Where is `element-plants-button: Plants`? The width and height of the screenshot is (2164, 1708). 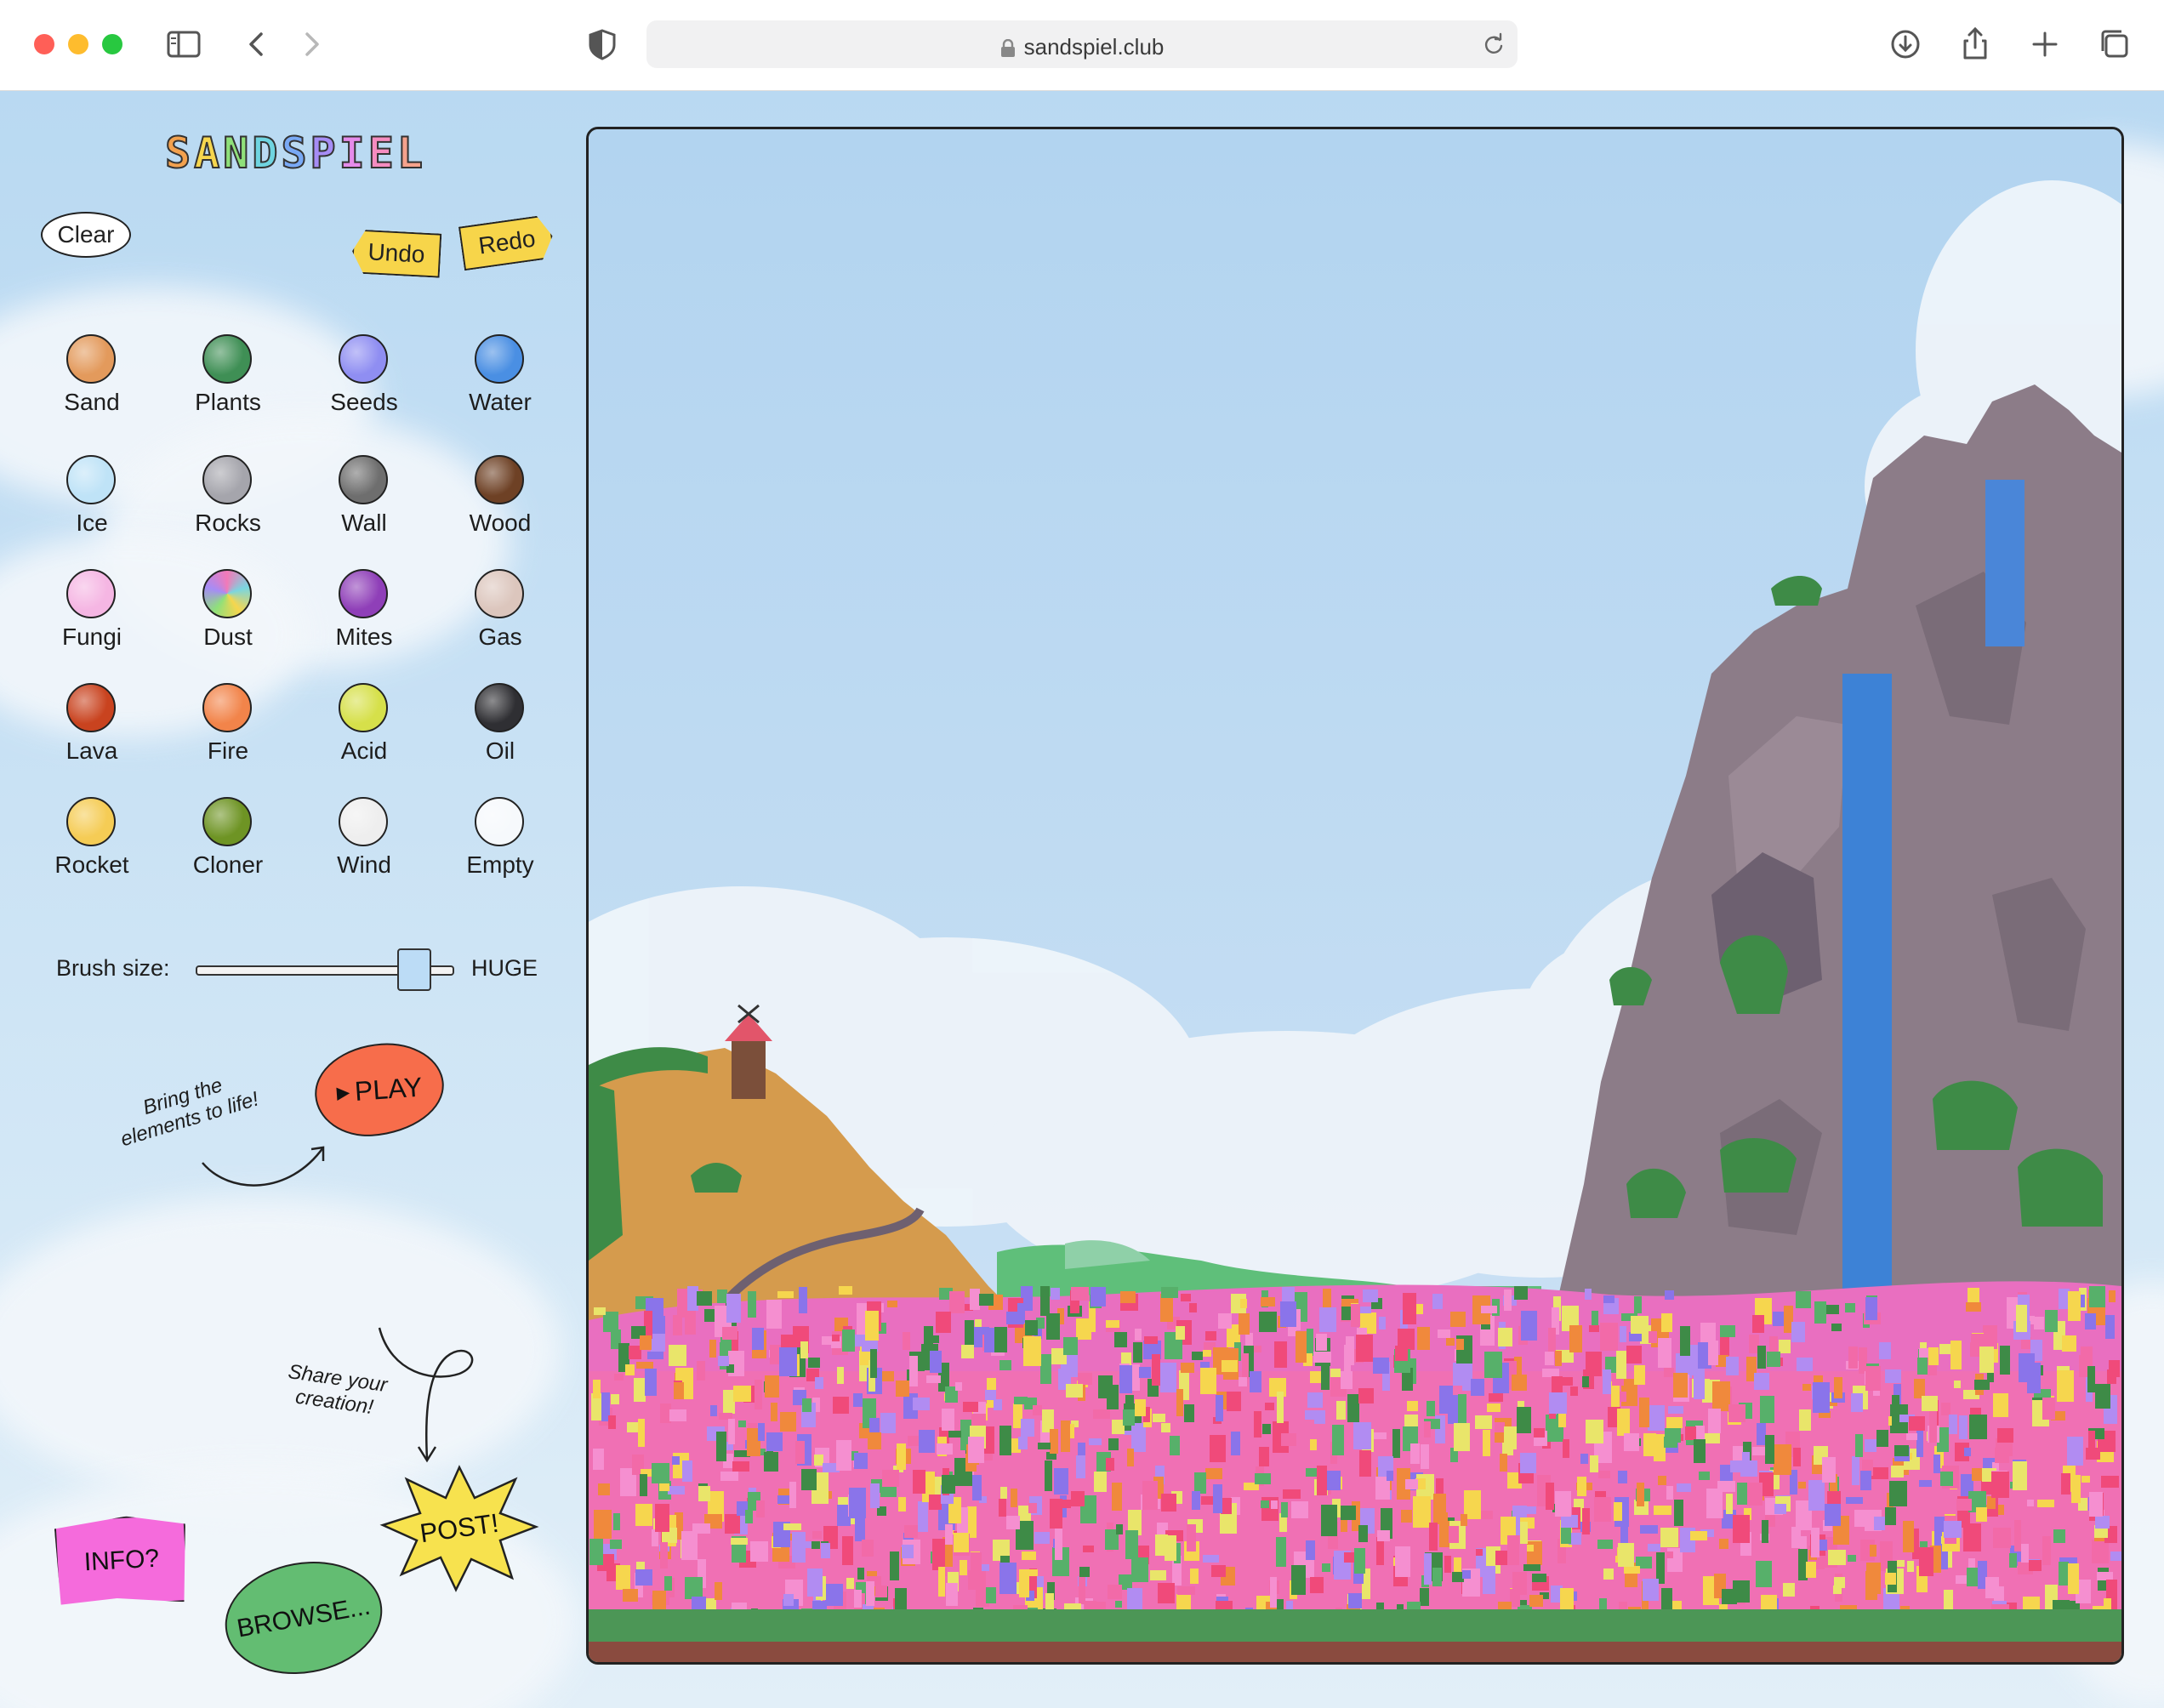 element-plants-button: Plants is located at coordinates (228, 381).